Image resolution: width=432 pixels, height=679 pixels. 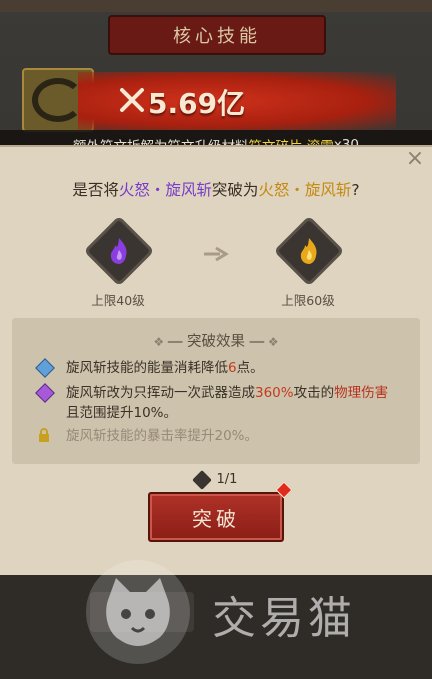 What do you see at coordinates (361, 393) in the screenshot?
I see `effect-2-damage: 物理伤害` at bounding box center [361, 393].